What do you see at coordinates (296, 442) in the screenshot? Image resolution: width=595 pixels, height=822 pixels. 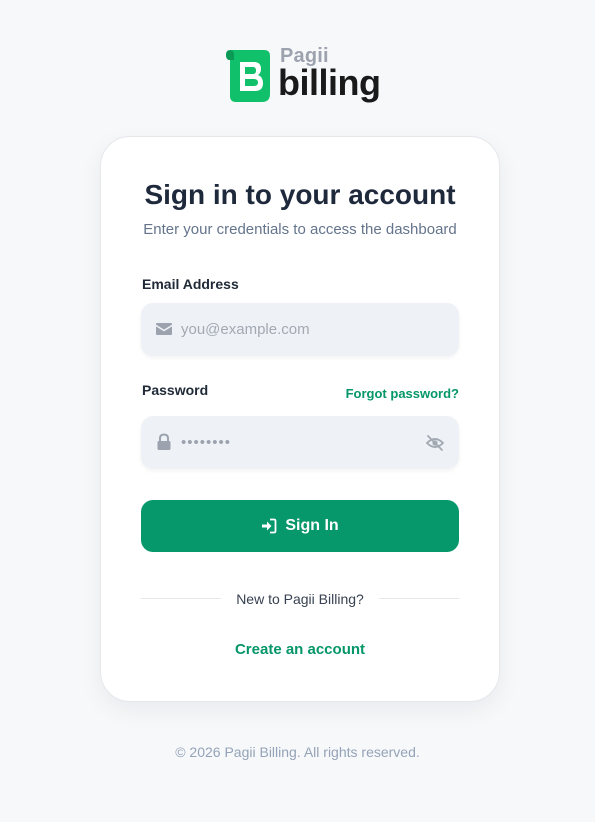 I see `password-input` at bounding box center [296, 442].